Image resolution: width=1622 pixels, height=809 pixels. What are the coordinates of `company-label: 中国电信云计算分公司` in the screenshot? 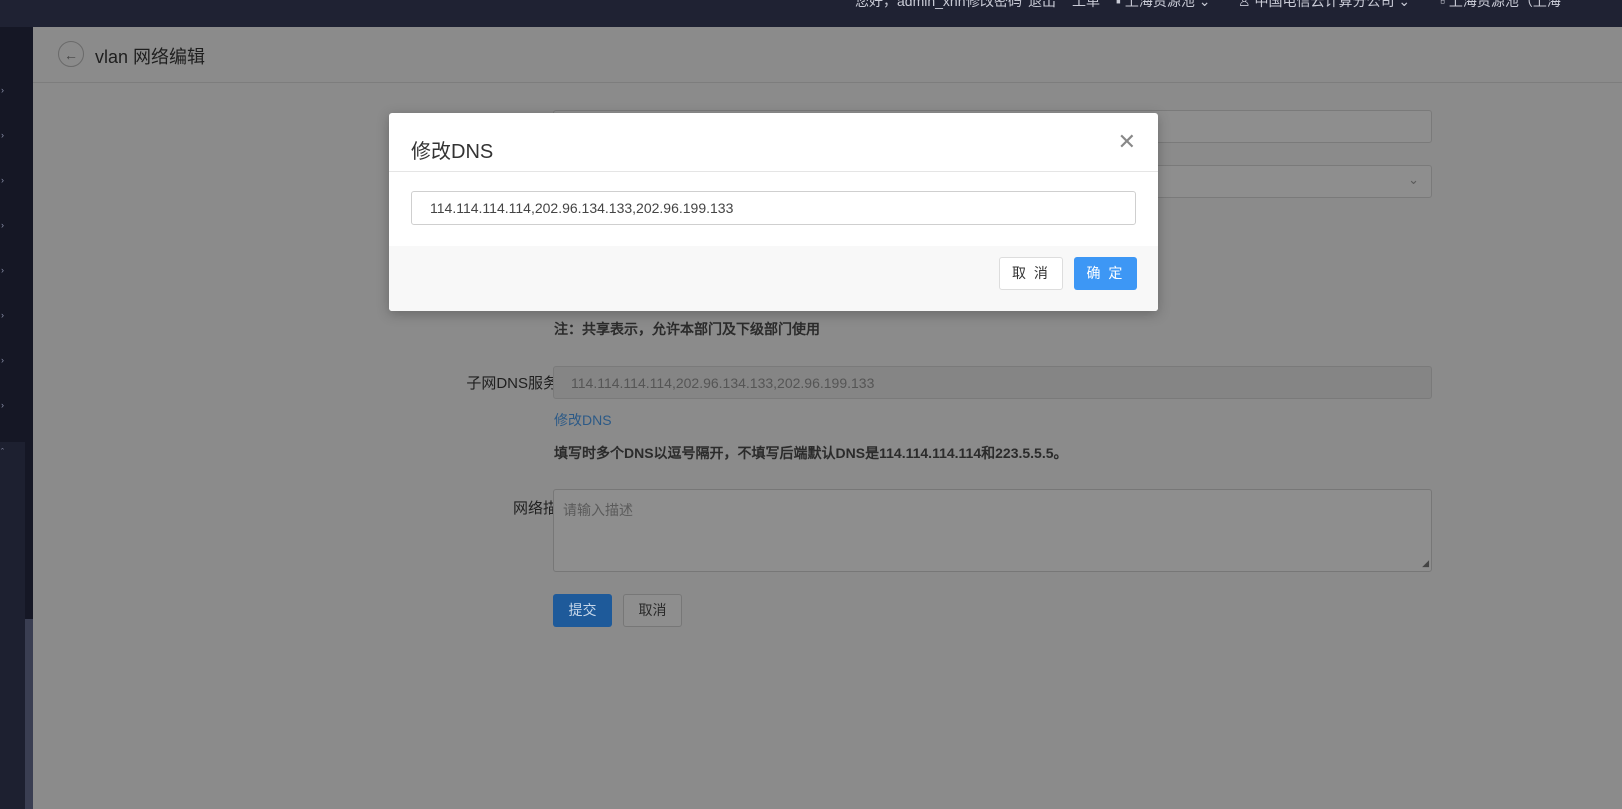 It's located at (1324, 4).